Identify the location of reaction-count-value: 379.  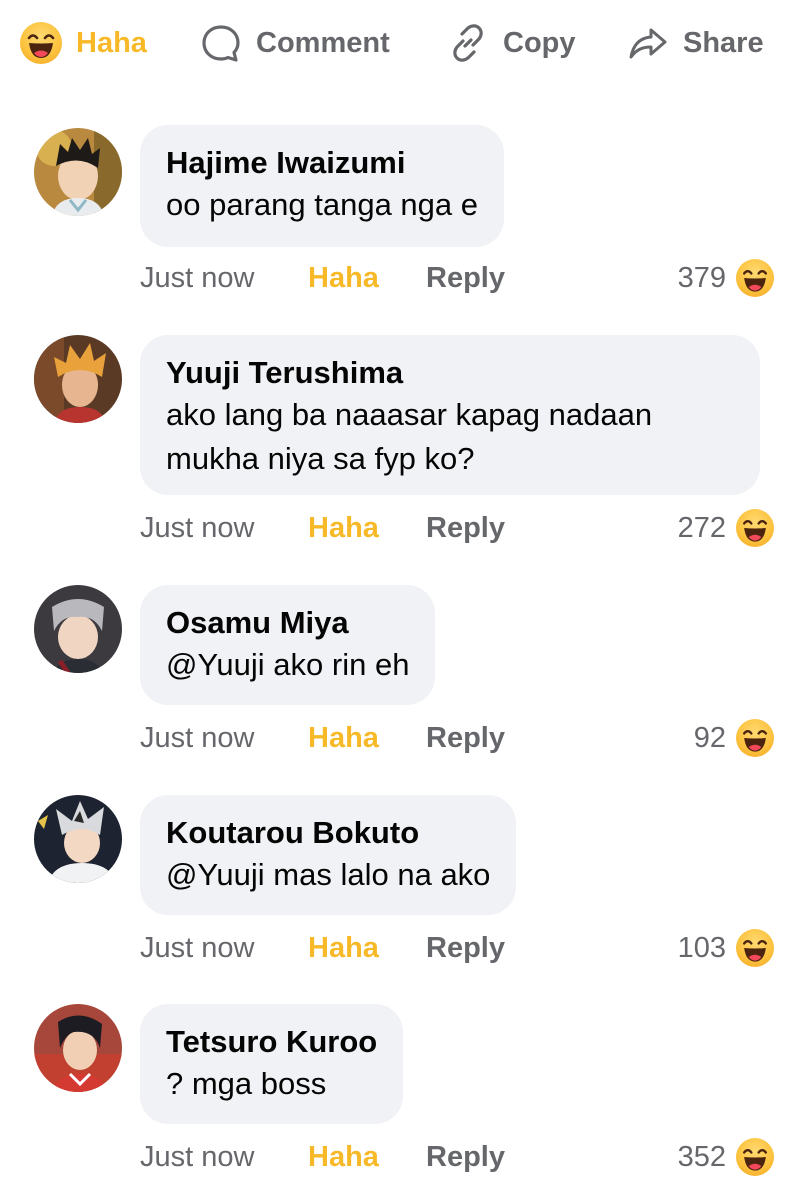
(701, 277).